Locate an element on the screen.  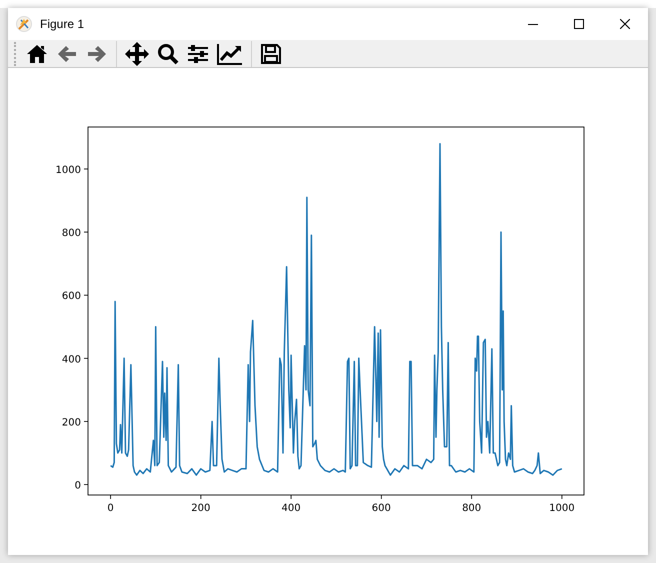
move-icon is located at coordinates (137, 54).